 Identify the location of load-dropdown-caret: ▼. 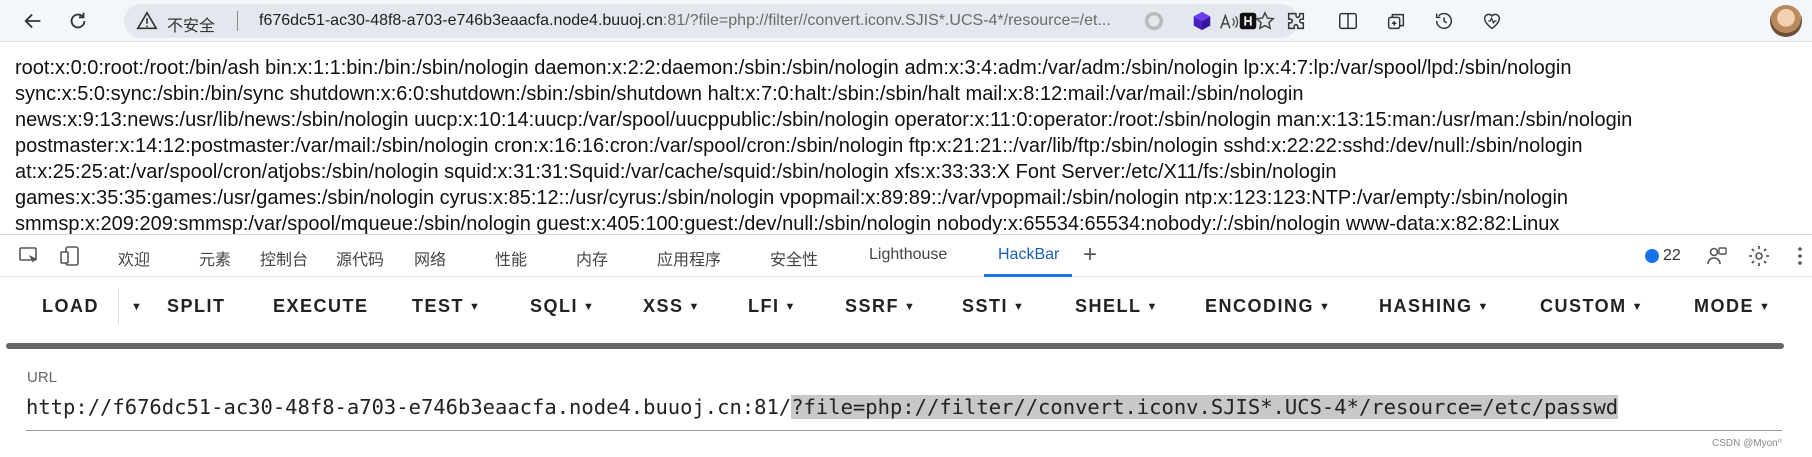
(134, 306).